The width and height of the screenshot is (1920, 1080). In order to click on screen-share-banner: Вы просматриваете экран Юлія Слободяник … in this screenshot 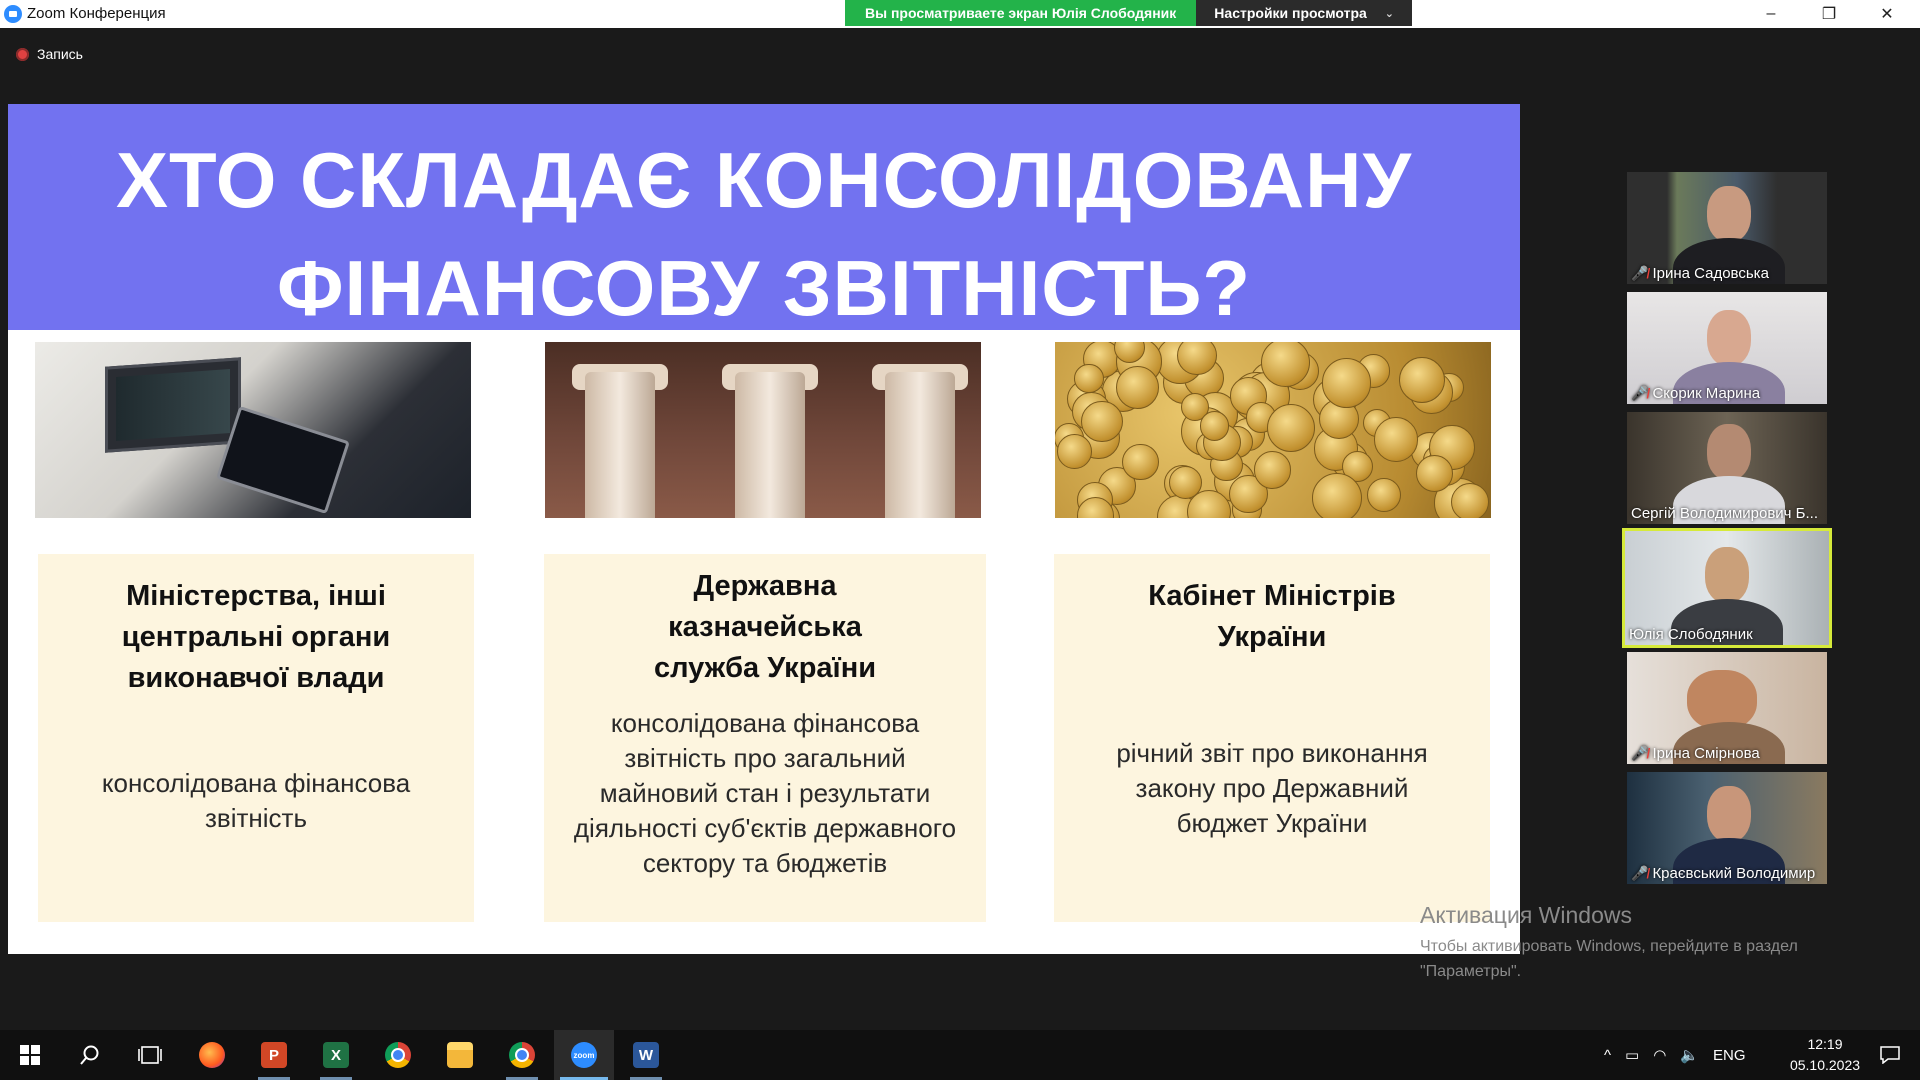, I will do `click(1128, 13)`.